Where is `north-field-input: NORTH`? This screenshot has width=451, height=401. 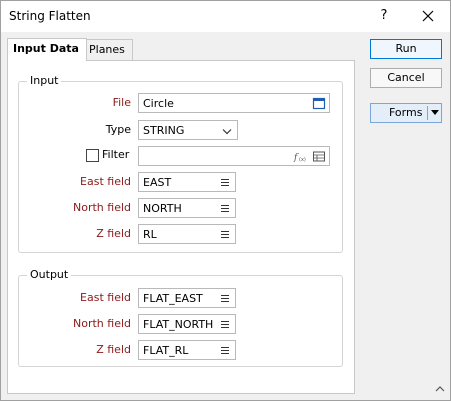 north-field-input: NORTH is located at coordinates (187, 208).